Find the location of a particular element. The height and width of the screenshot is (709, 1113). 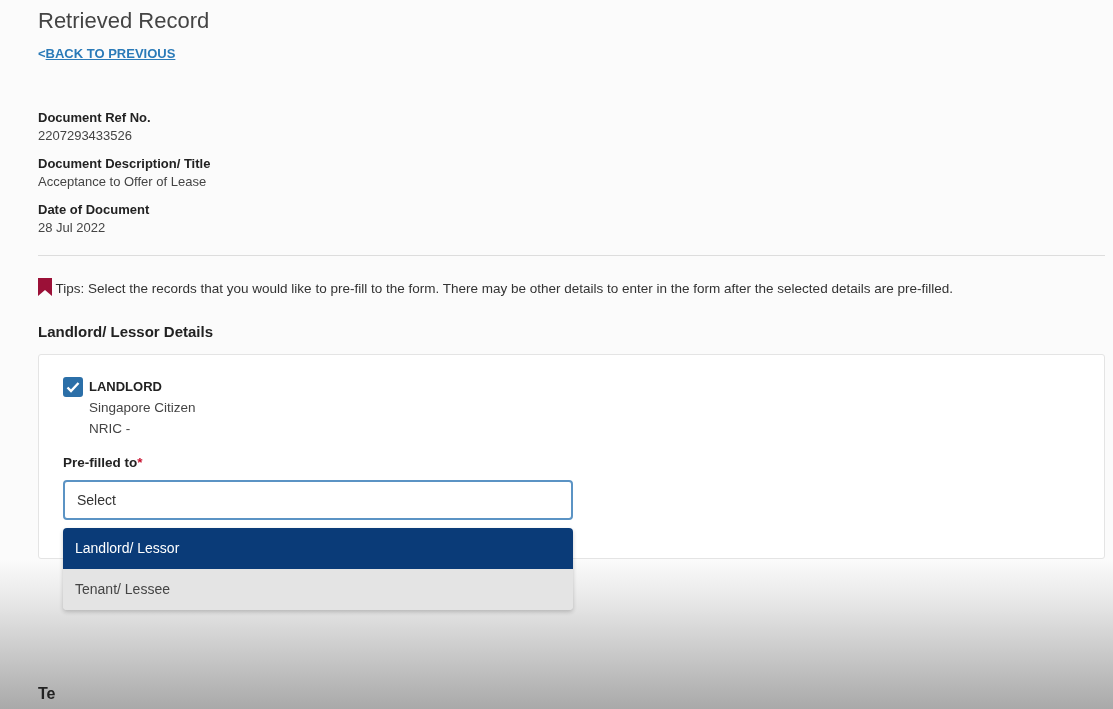

required-mark: * is located at coordinates (140, 462).